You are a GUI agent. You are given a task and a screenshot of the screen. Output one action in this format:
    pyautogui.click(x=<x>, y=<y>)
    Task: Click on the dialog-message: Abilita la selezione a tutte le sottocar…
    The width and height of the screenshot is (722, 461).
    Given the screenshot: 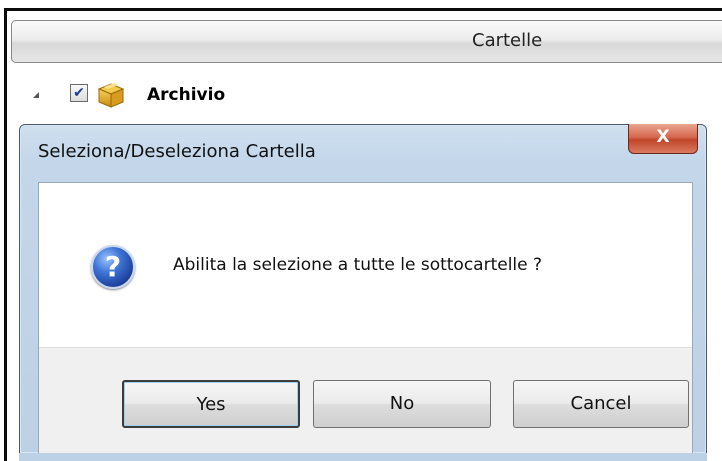 What is the action you would take?
    pyautogui.click(x=358, y=265)
    